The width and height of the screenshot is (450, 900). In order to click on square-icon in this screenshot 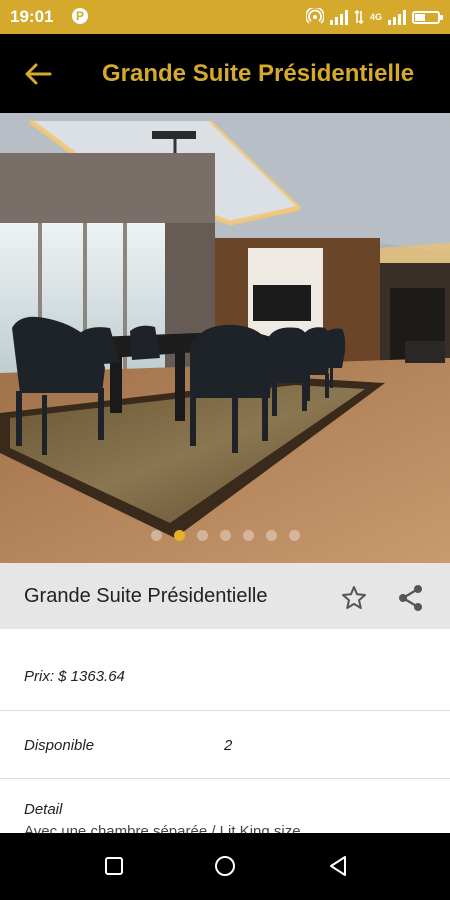, I will do `click(114, 866)`.